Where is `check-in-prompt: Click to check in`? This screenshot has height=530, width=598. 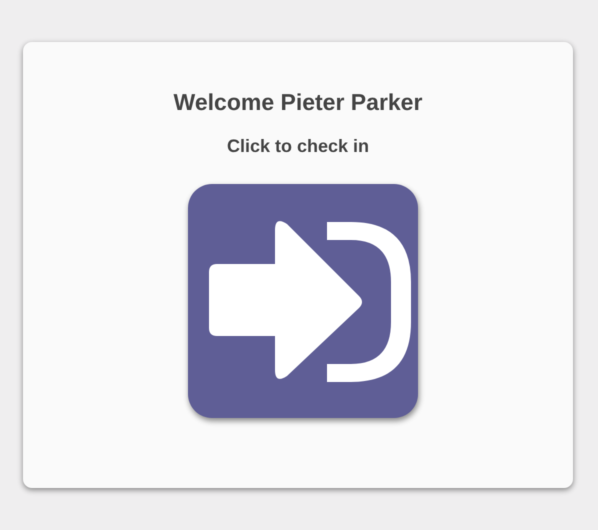 check-in-prompt: Click to check in is located at coordinates (298, 146).